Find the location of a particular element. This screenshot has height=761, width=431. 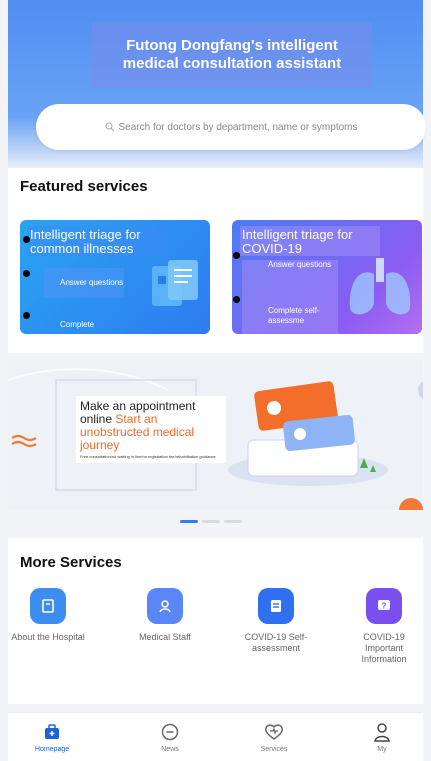

tab-homepage: Homepage is located at coordinates (52, 737).